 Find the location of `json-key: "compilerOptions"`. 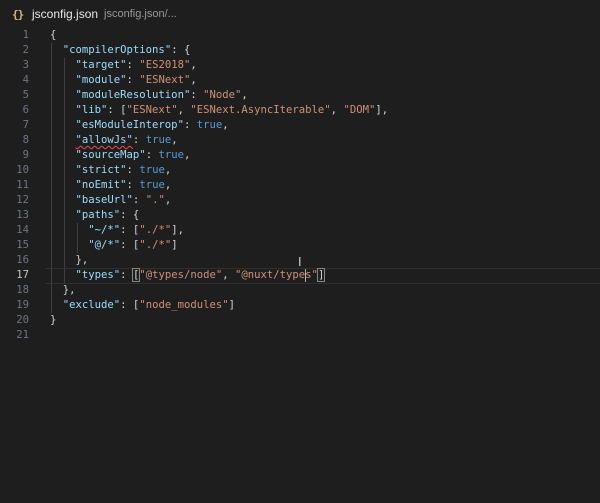

json-key: "compilerOptions" is located at coordinates (117, 50).